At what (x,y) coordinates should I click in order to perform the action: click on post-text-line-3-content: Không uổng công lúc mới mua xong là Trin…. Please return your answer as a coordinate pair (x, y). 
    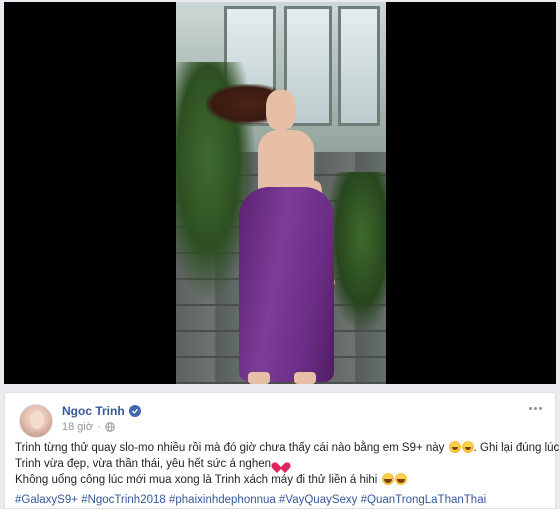
    Looking at the image, I should click on (196, 480).